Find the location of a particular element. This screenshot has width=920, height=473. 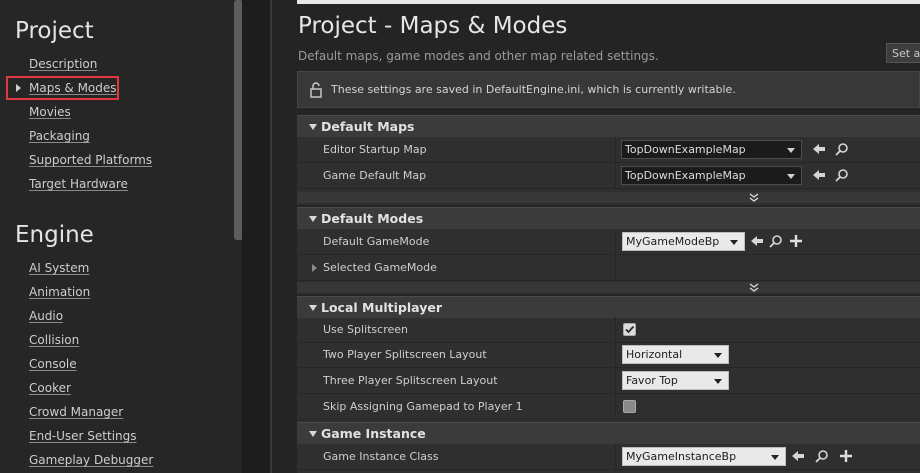

section-title: Local Multiplayer is located at coordinates (381, 307).